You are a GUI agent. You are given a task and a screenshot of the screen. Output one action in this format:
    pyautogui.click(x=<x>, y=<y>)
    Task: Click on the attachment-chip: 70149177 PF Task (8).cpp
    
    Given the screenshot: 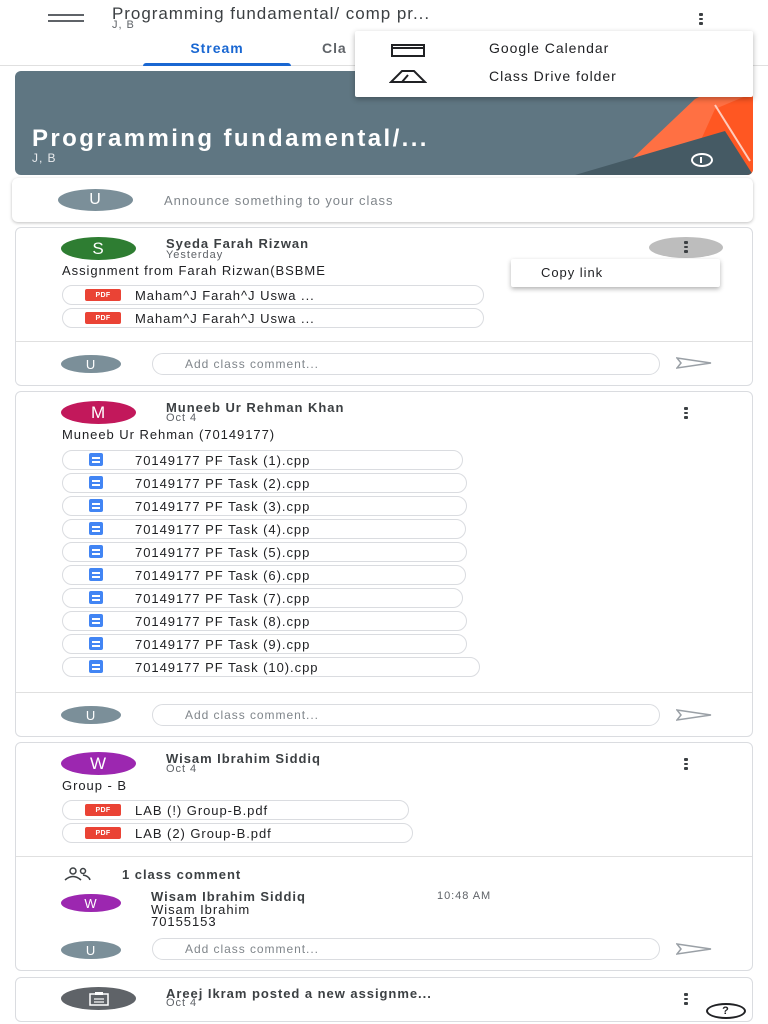 What is the action you would take?
    pyautogui.click(x=264, y=621)
    